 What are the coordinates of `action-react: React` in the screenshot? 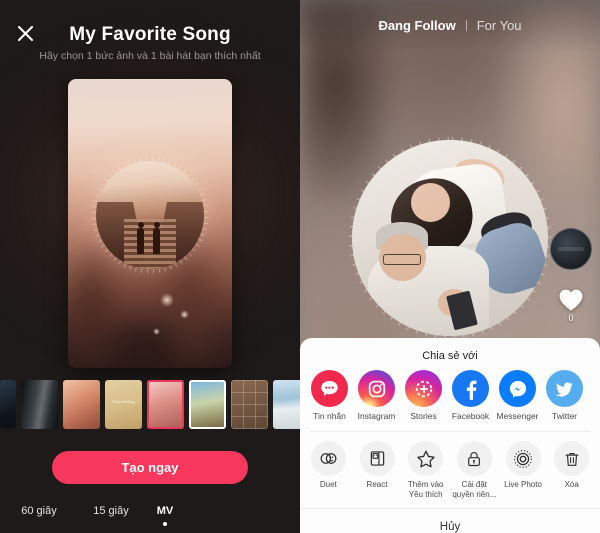 It's located at (377, 465).